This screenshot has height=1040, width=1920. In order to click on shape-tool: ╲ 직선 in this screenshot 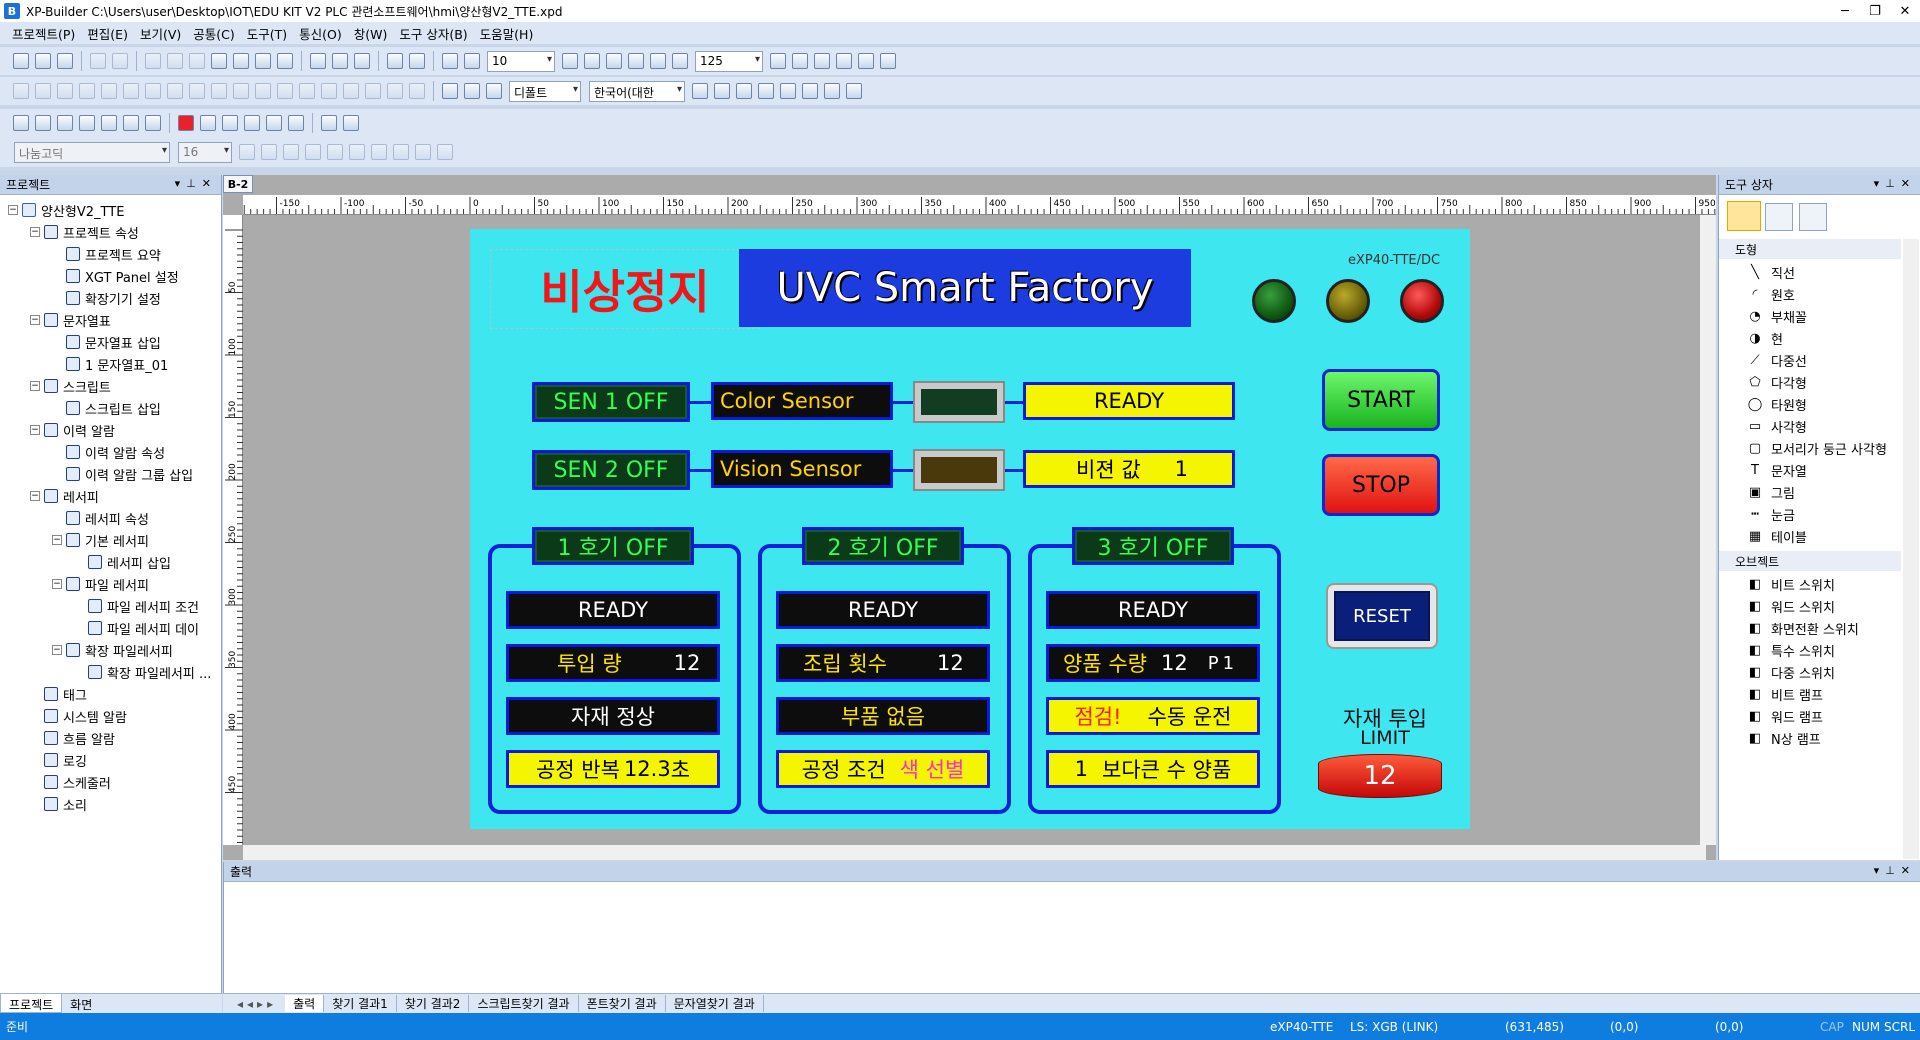, I will do `click(1771, 272)`.